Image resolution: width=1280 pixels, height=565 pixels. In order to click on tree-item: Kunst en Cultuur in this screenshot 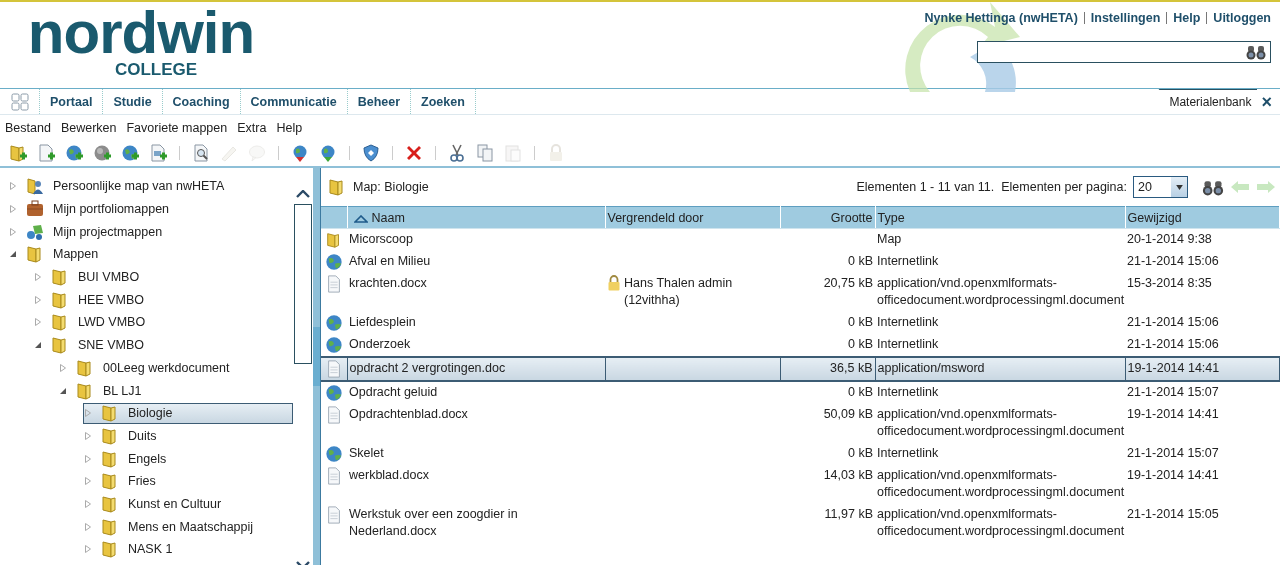, I will do `click(188, 504)`.